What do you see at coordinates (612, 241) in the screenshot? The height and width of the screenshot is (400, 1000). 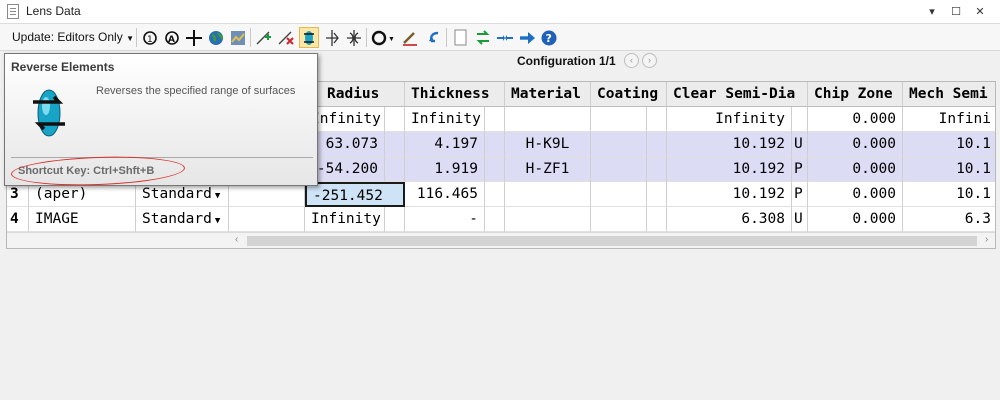 I see `scrollbar-thumb` at bounding box center [612, 241].